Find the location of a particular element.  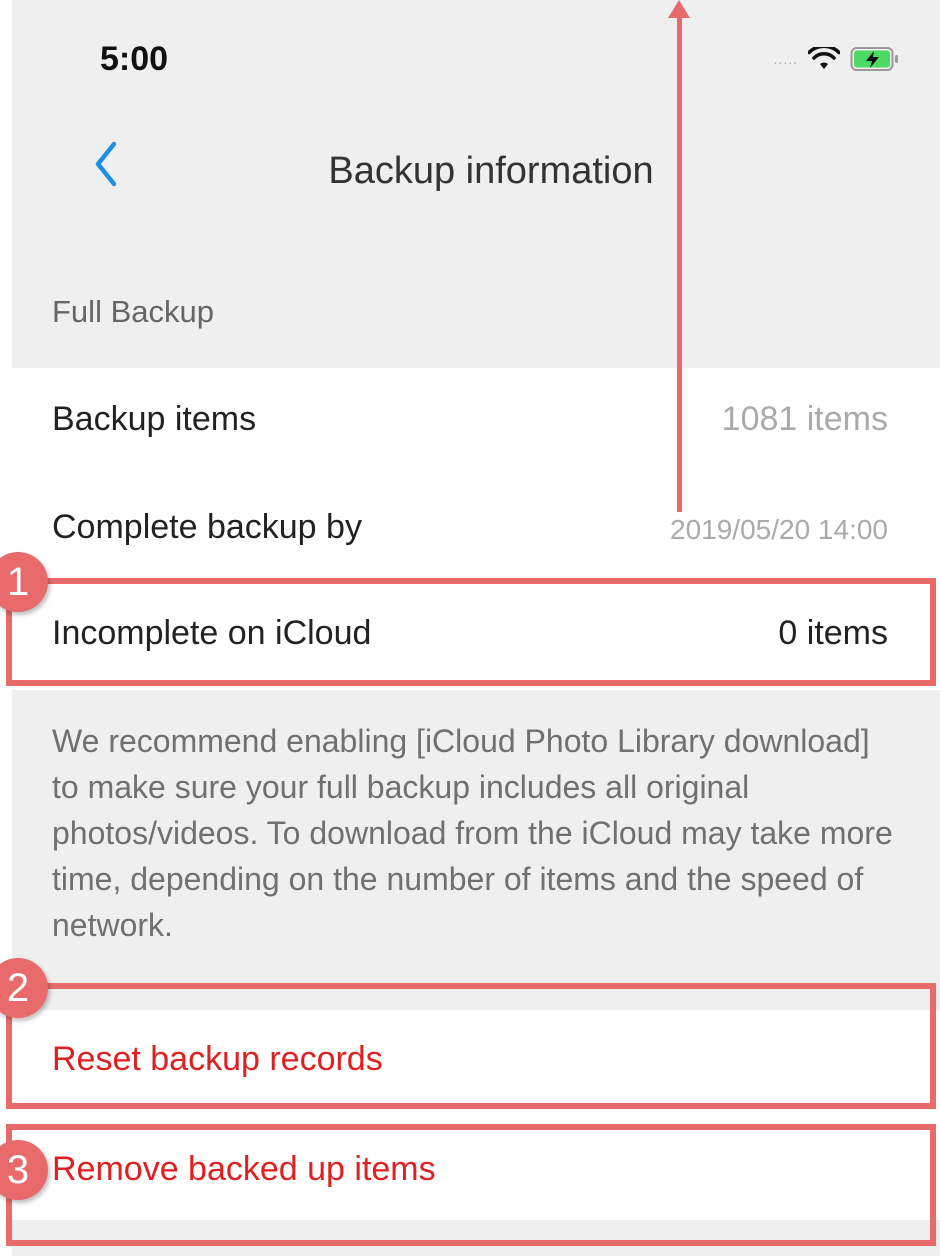

navigation-bar: Backup information is located at coordinates (476, 163).